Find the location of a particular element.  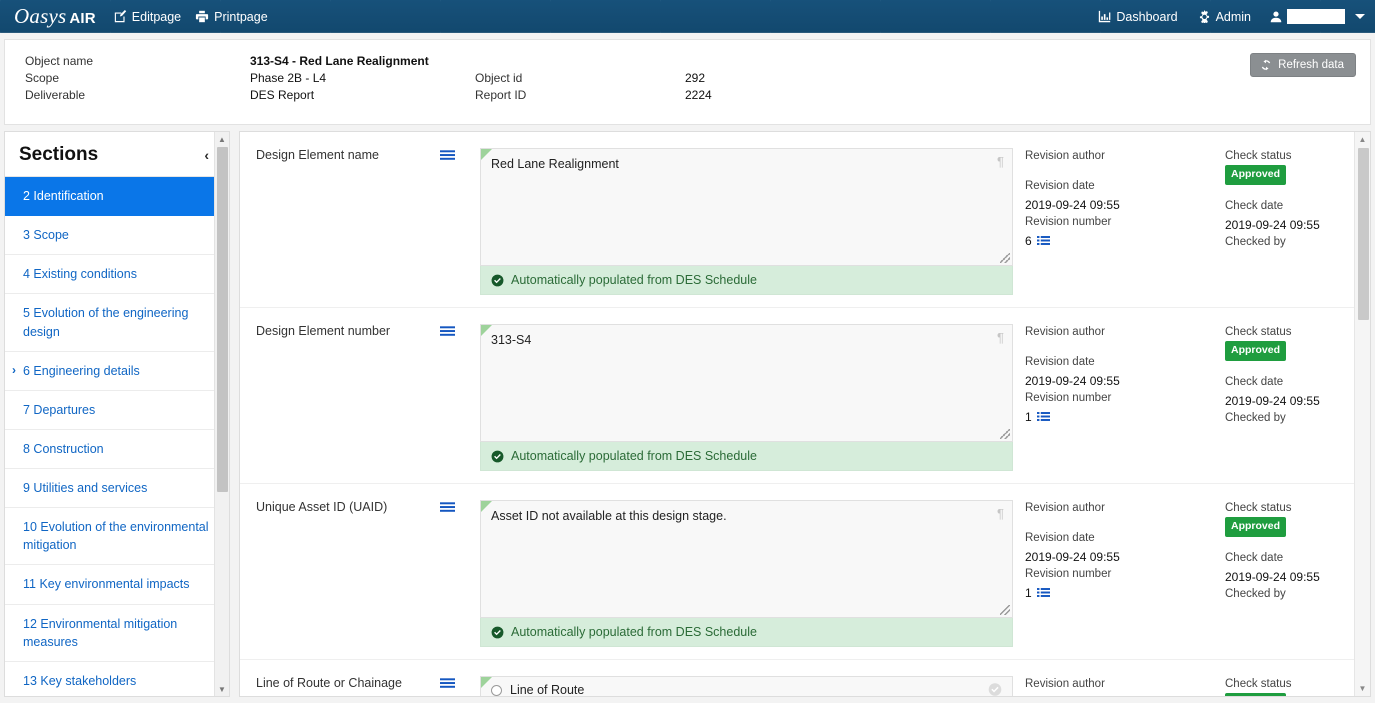

gear-icon is located at coordinates (1204, 17).